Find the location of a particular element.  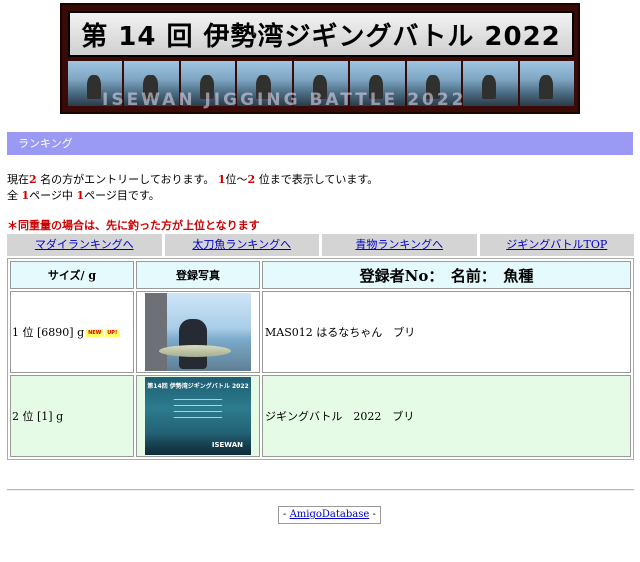

up-badge: UP! is located at coordinates (112, 333).